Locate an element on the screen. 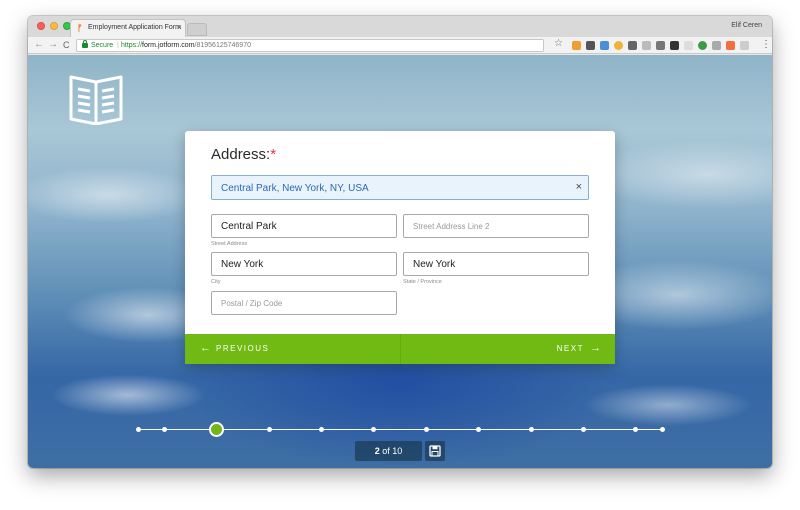 The image size is (800, 510). form-logo-book-icon is located at coordinates (96, 100).